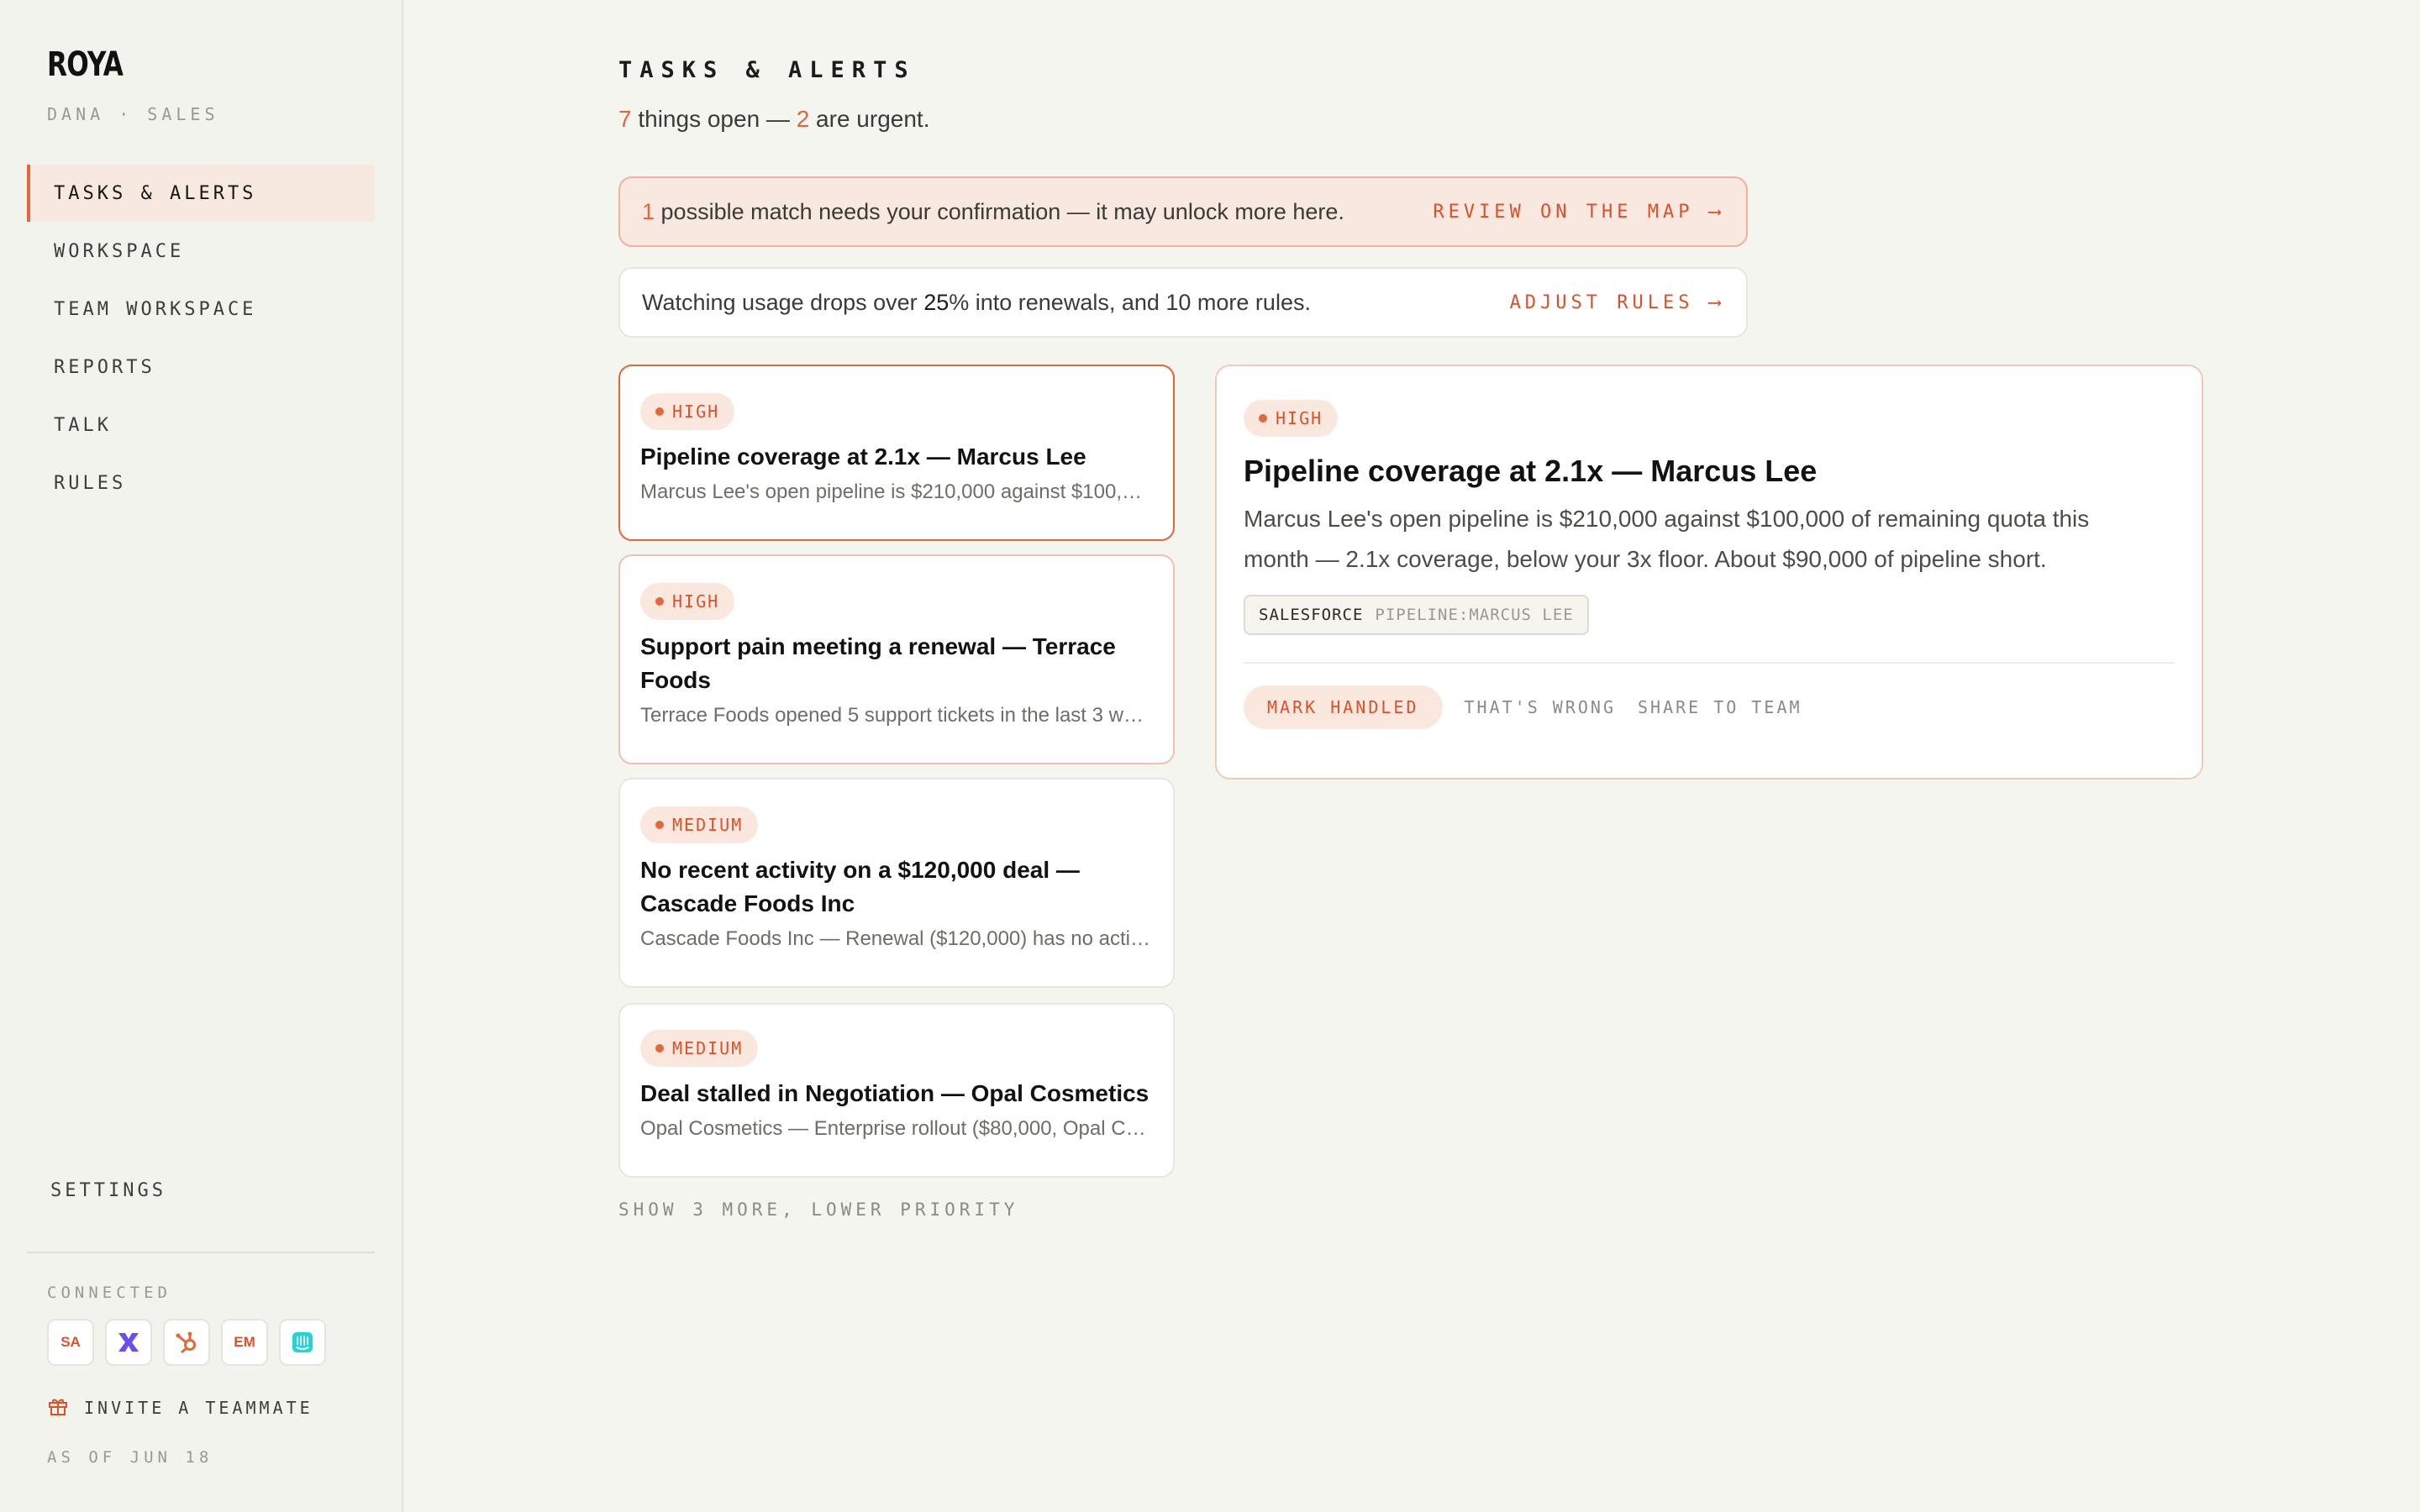 This screenshot has width=2420, height=1512. What do you see at coordinates (863, 457) in the screenshot?
I see `alert-title: Pipeline coverage at 2.1x — Marcus Lee` at bounding box center [863, 457].